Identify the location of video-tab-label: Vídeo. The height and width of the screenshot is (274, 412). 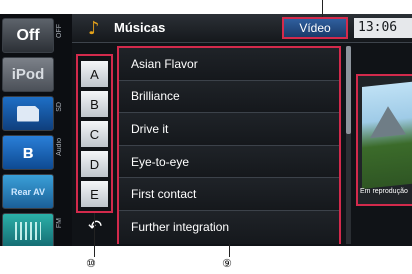
(315, 28).